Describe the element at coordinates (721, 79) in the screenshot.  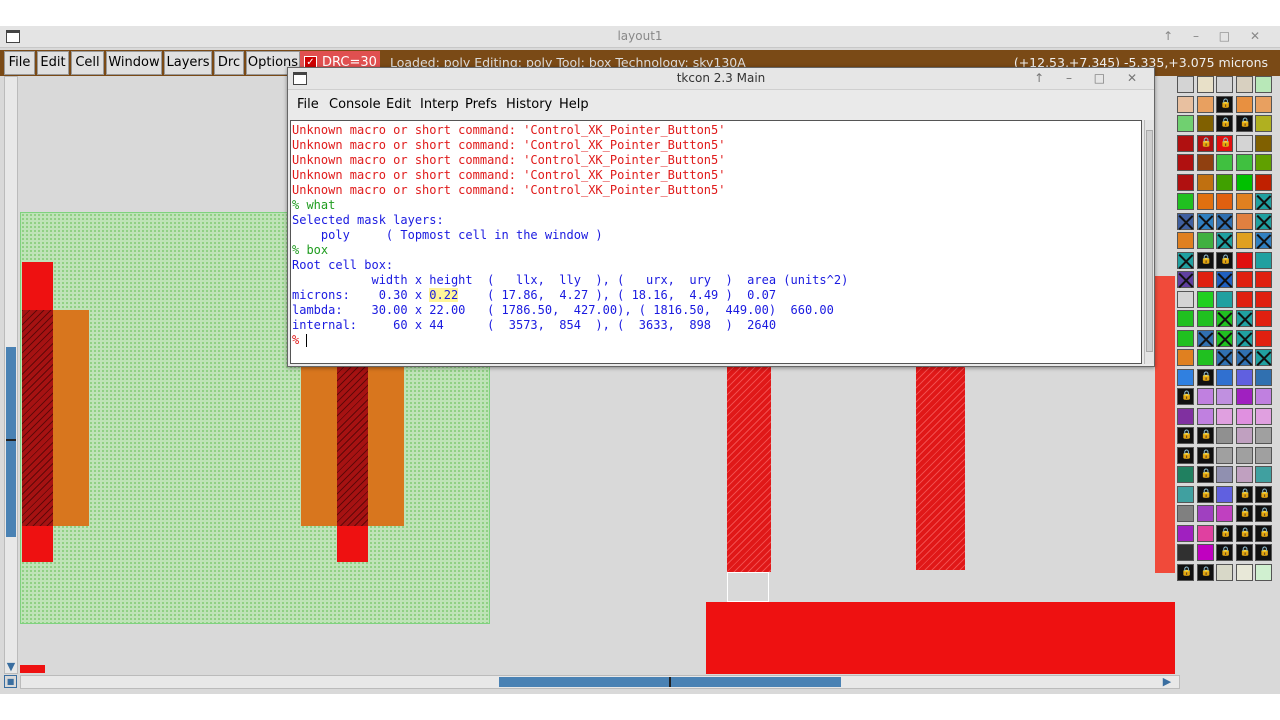
I see `tkcon-titlebar: tkcon 2.3 Main ↑ – □ ✕` at that location.